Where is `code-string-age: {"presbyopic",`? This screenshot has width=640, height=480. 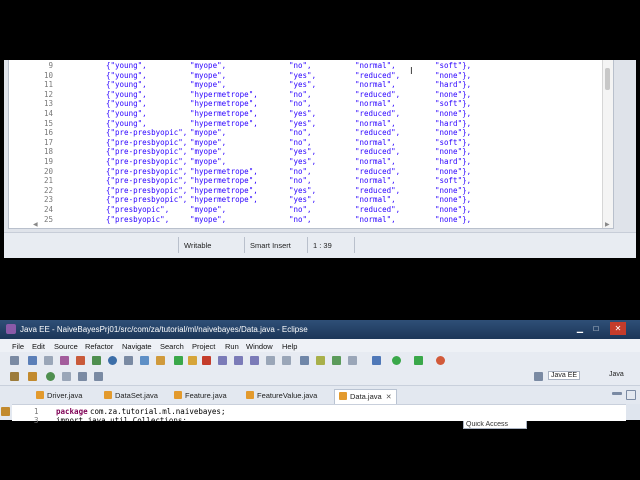
code-string-age: {"presbyopic", is located at coordinates (138, 209).